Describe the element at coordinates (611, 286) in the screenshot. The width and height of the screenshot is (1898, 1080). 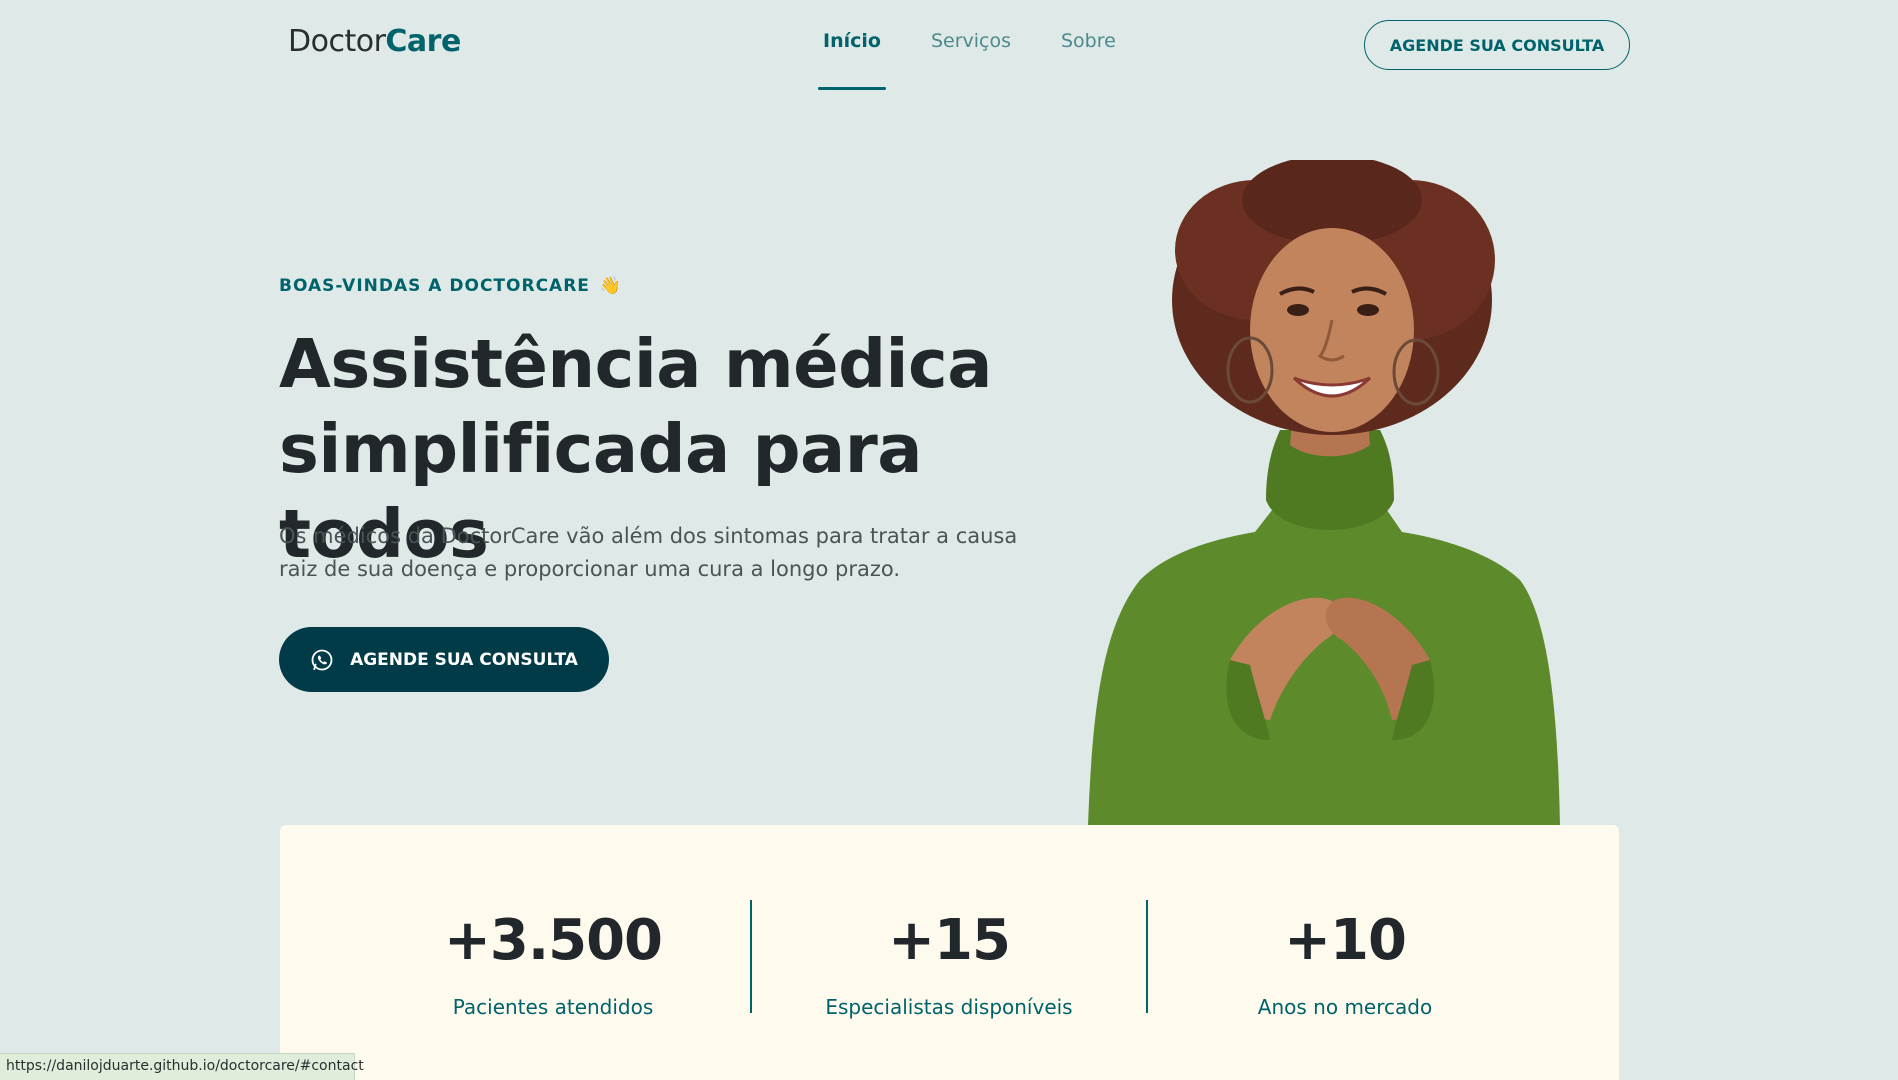
I see `waving-hand-icon: 👋` at that location.